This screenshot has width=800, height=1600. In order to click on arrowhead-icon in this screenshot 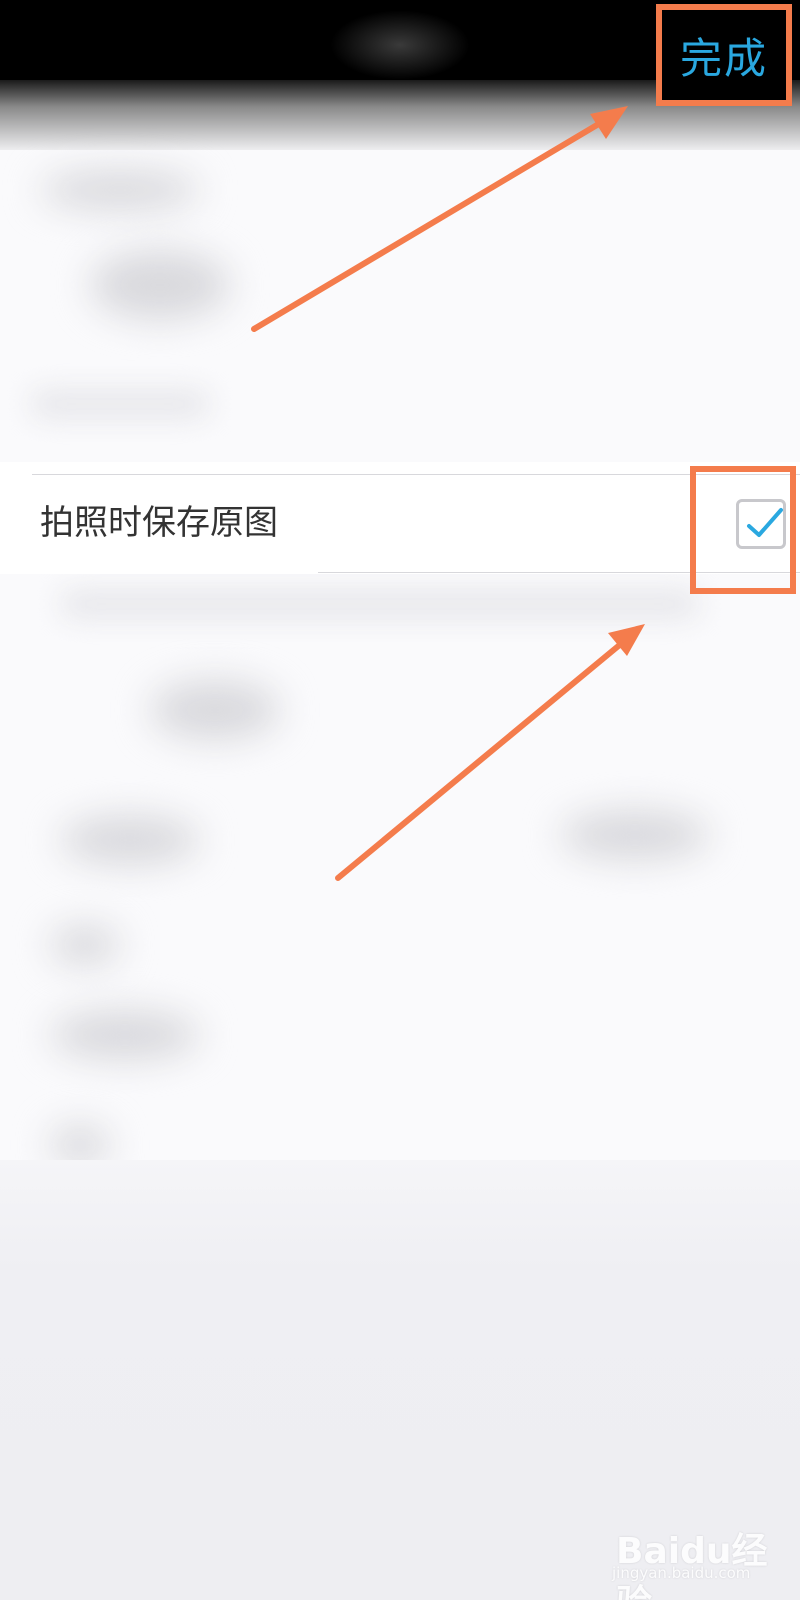, I will do `click(609, 122)`.